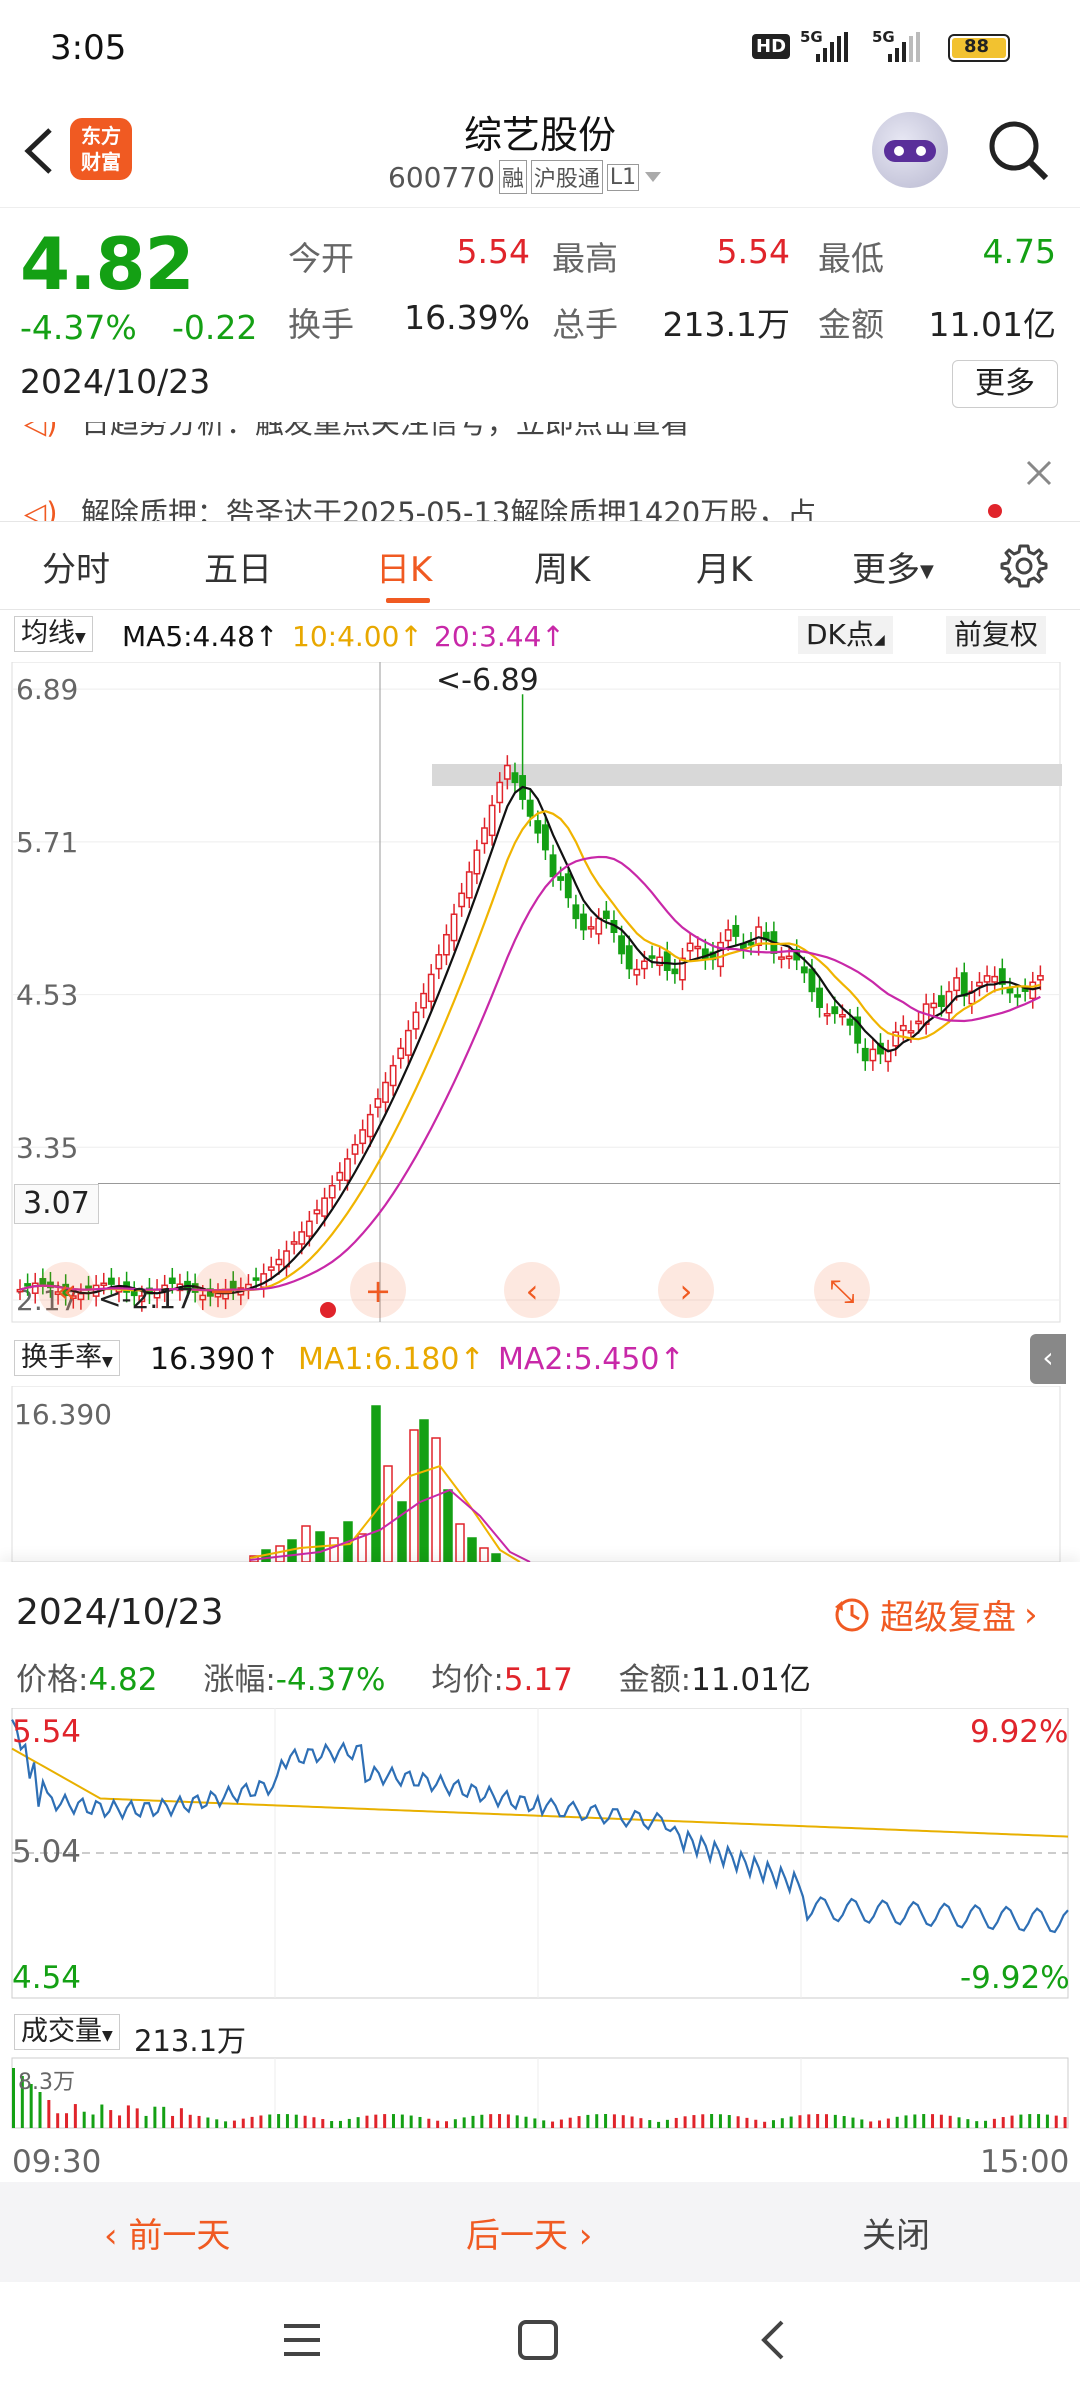 The image size is (1080, 2400). What do you see at coordinates (540, 1360) in the screenshot?
I see `turnover-bar: 换手率▼ 16.390↑ MA1:6.180↑ MA2:5.450↑ ‹` at bounding box center [540, 1360].